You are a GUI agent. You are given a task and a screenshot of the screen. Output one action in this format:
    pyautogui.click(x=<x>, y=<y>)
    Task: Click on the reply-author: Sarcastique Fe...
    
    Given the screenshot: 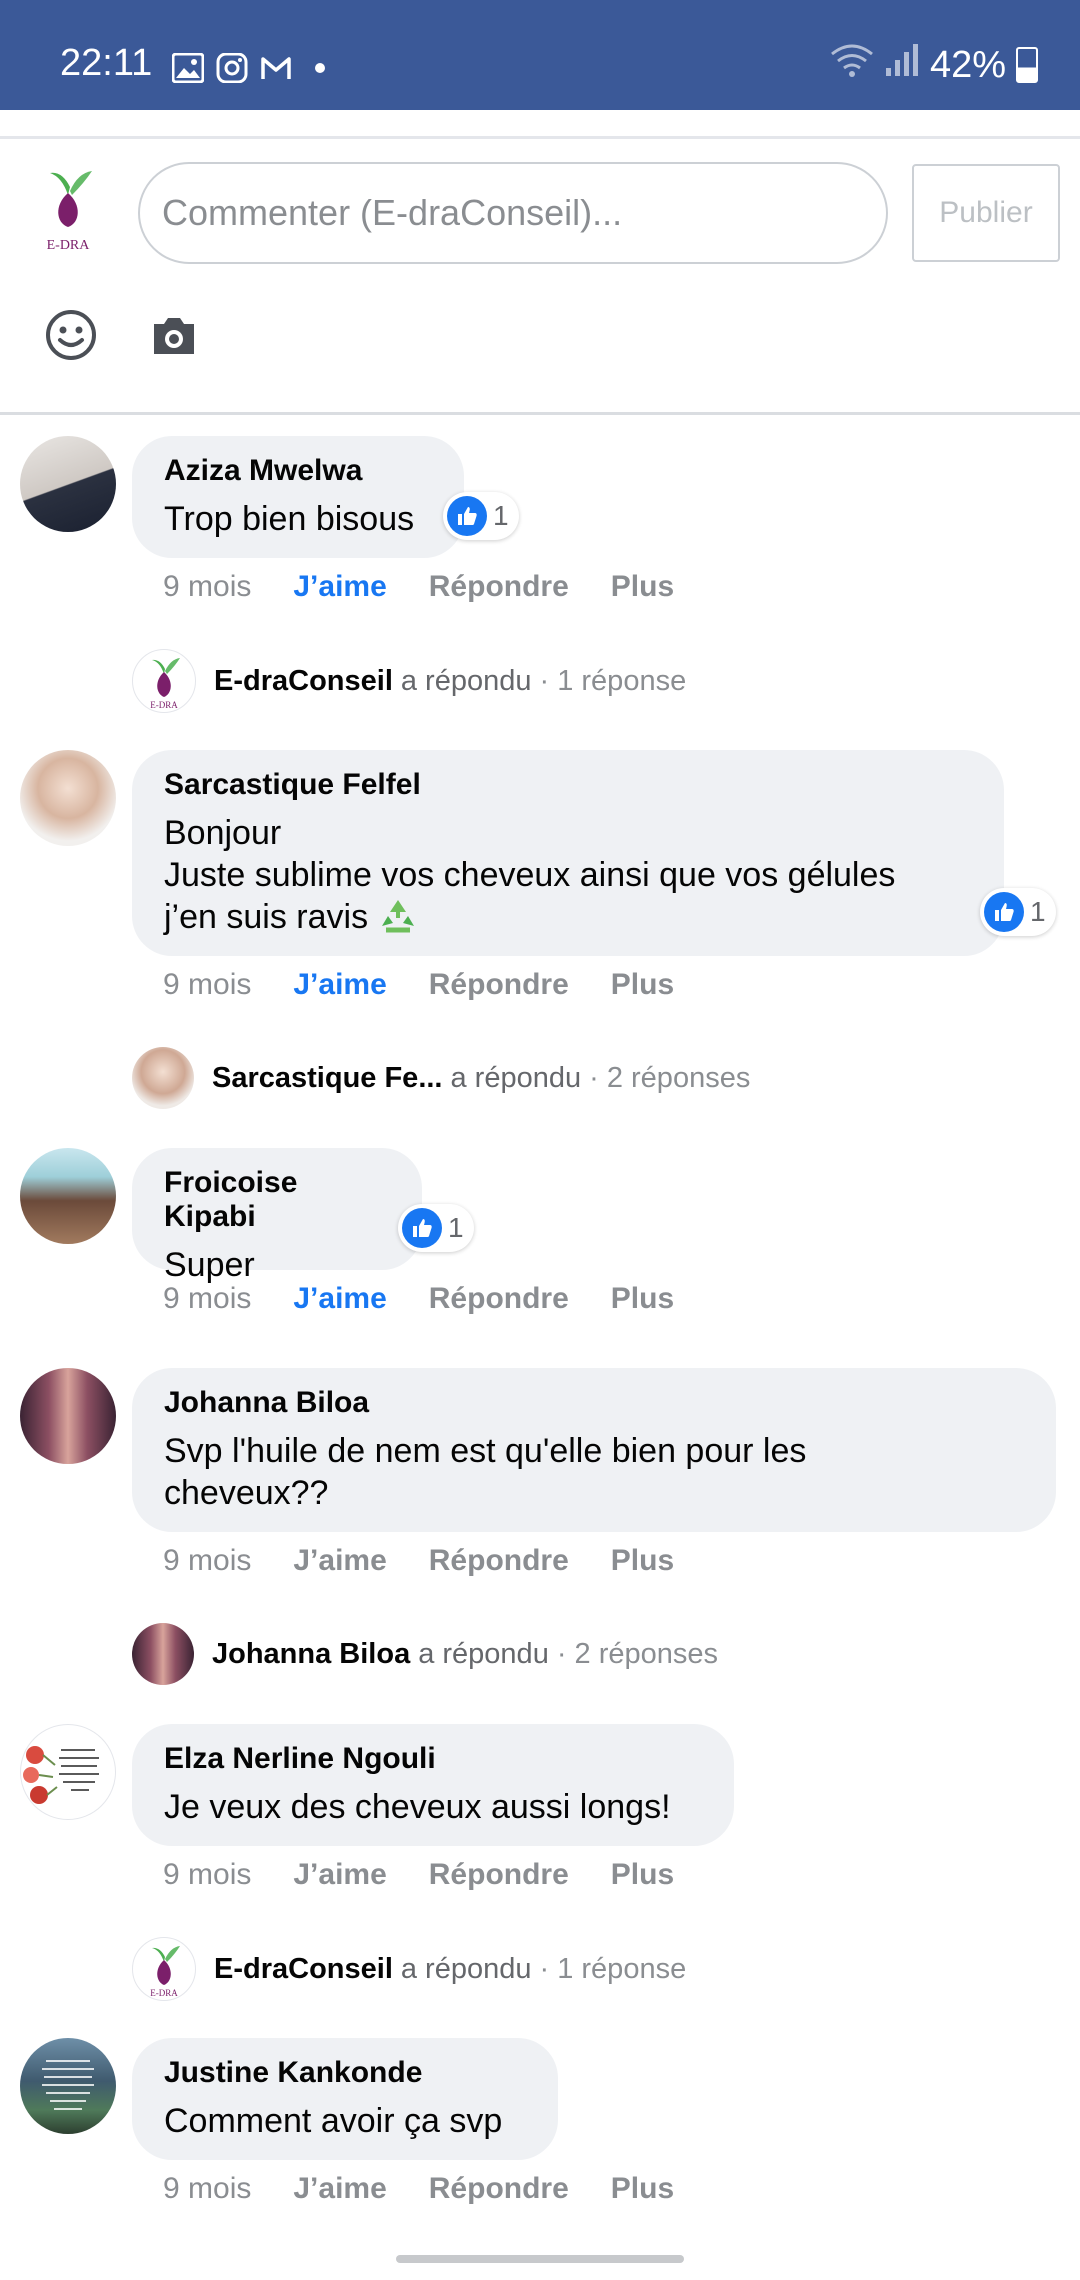 What is the action you would take?
    pyautogui.click(x=327, y=1077)
    